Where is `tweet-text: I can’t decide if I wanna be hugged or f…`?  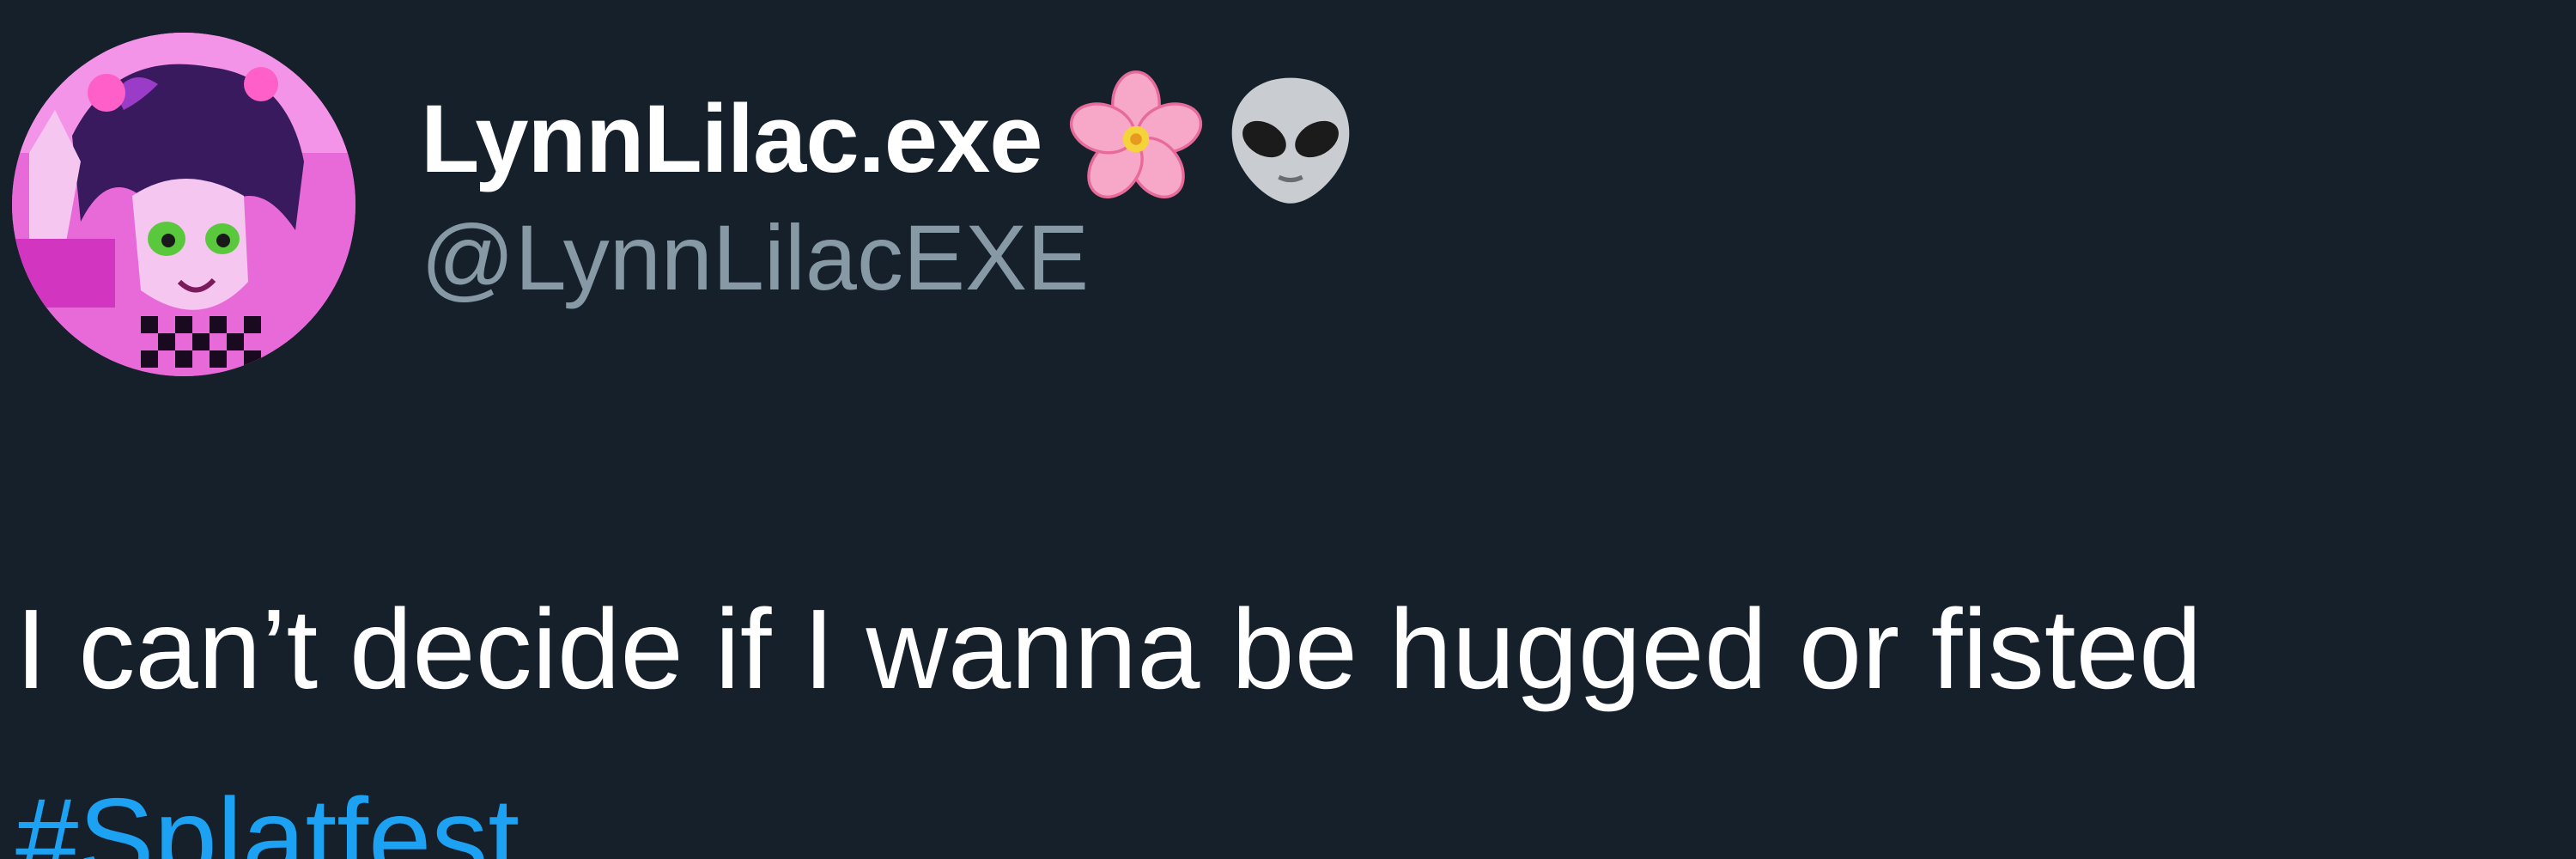 tweet-text: I can’t decide if I wanna be hugged or f… is located at coordinates (1108, 649).